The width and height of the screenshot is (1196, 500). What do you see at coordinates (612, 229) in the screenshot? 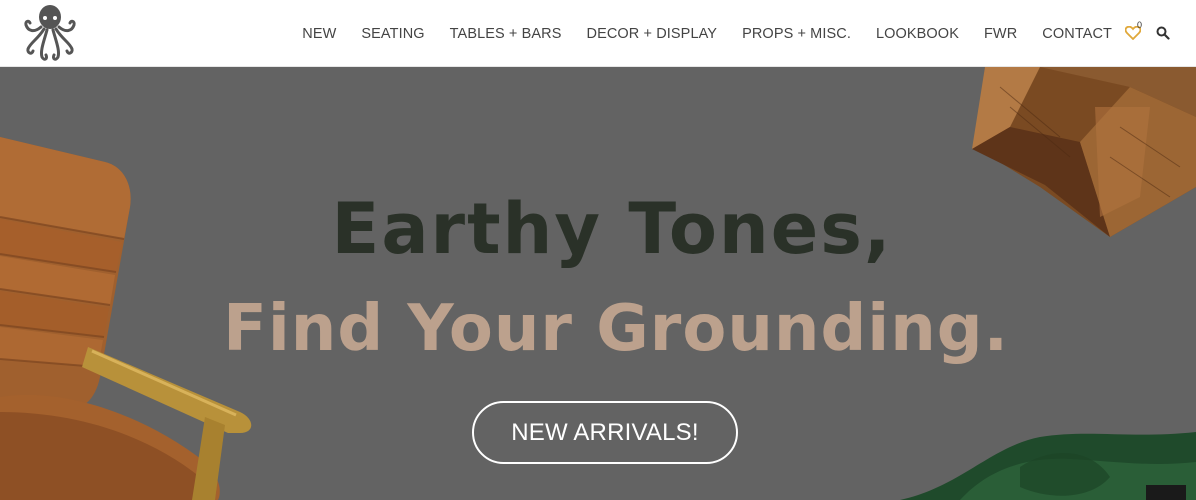
I see `hero-headline-line1: Earthy Tones,` at bounding box center [612, 229].